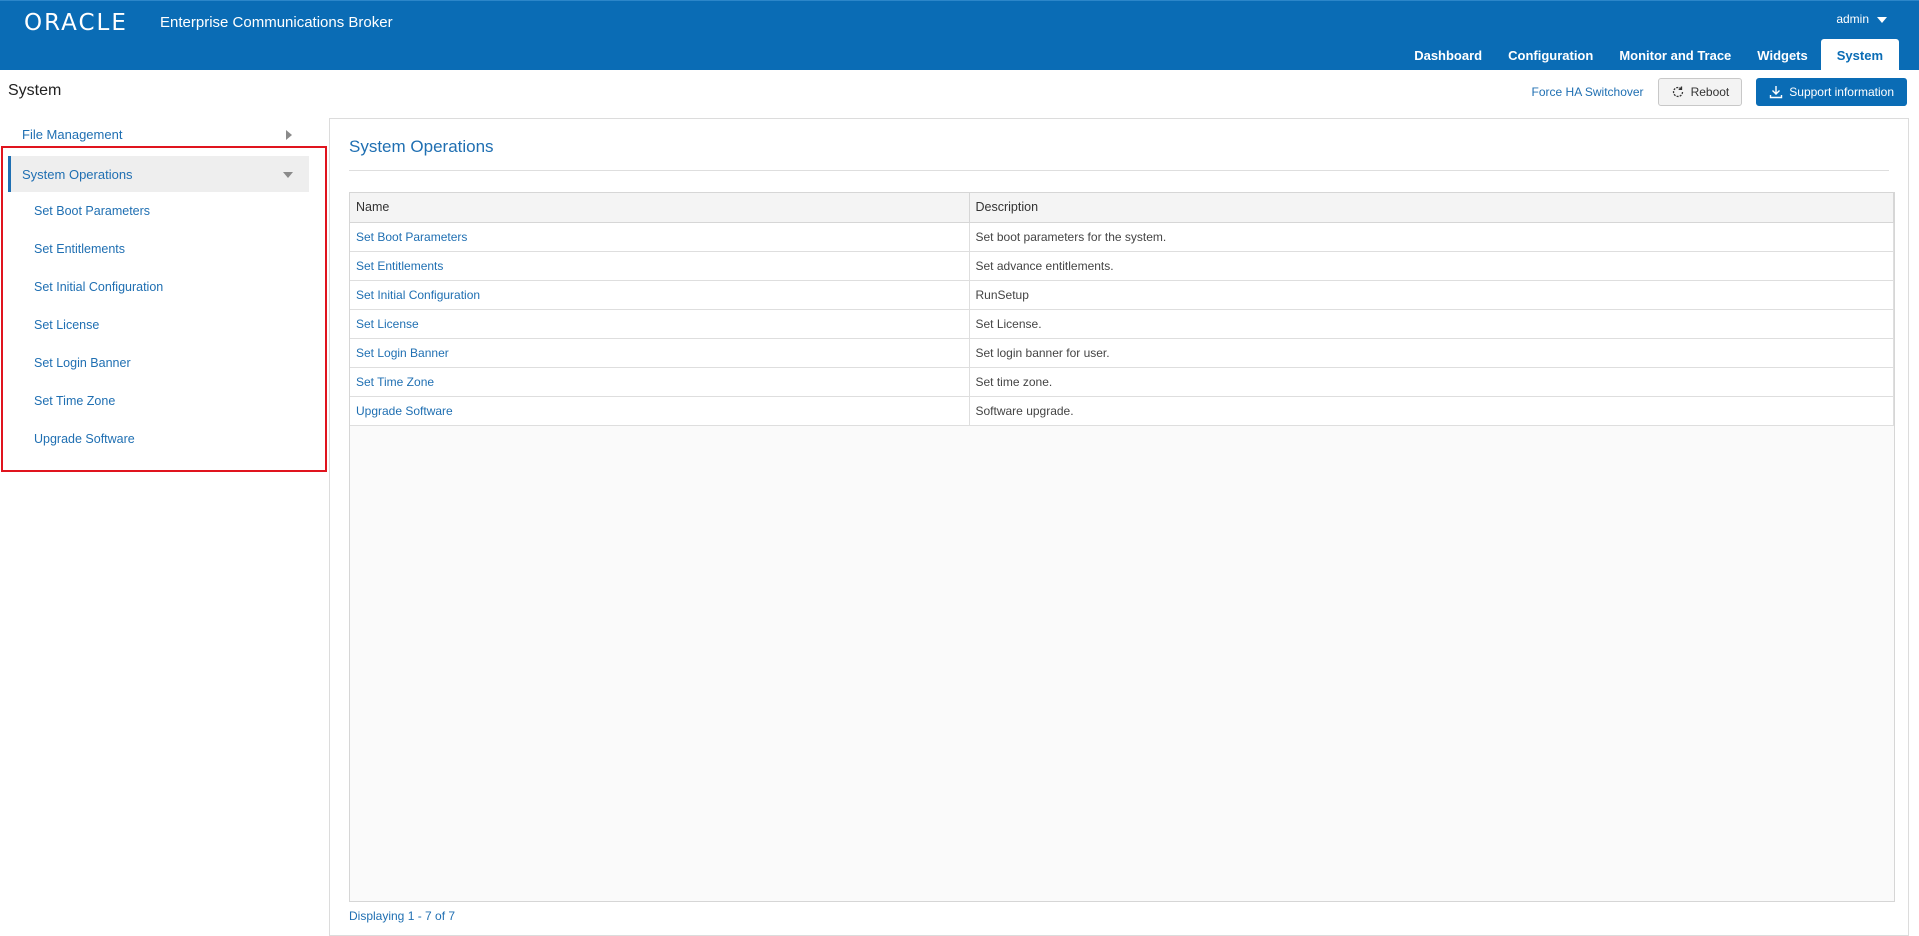 The height and width of the screenshot is (936, 1919). What do you see at coordinates (660, 237) in the screenshot?
I see `row-name-link: Set Boot Parameters` at bounding box center [660, 237].